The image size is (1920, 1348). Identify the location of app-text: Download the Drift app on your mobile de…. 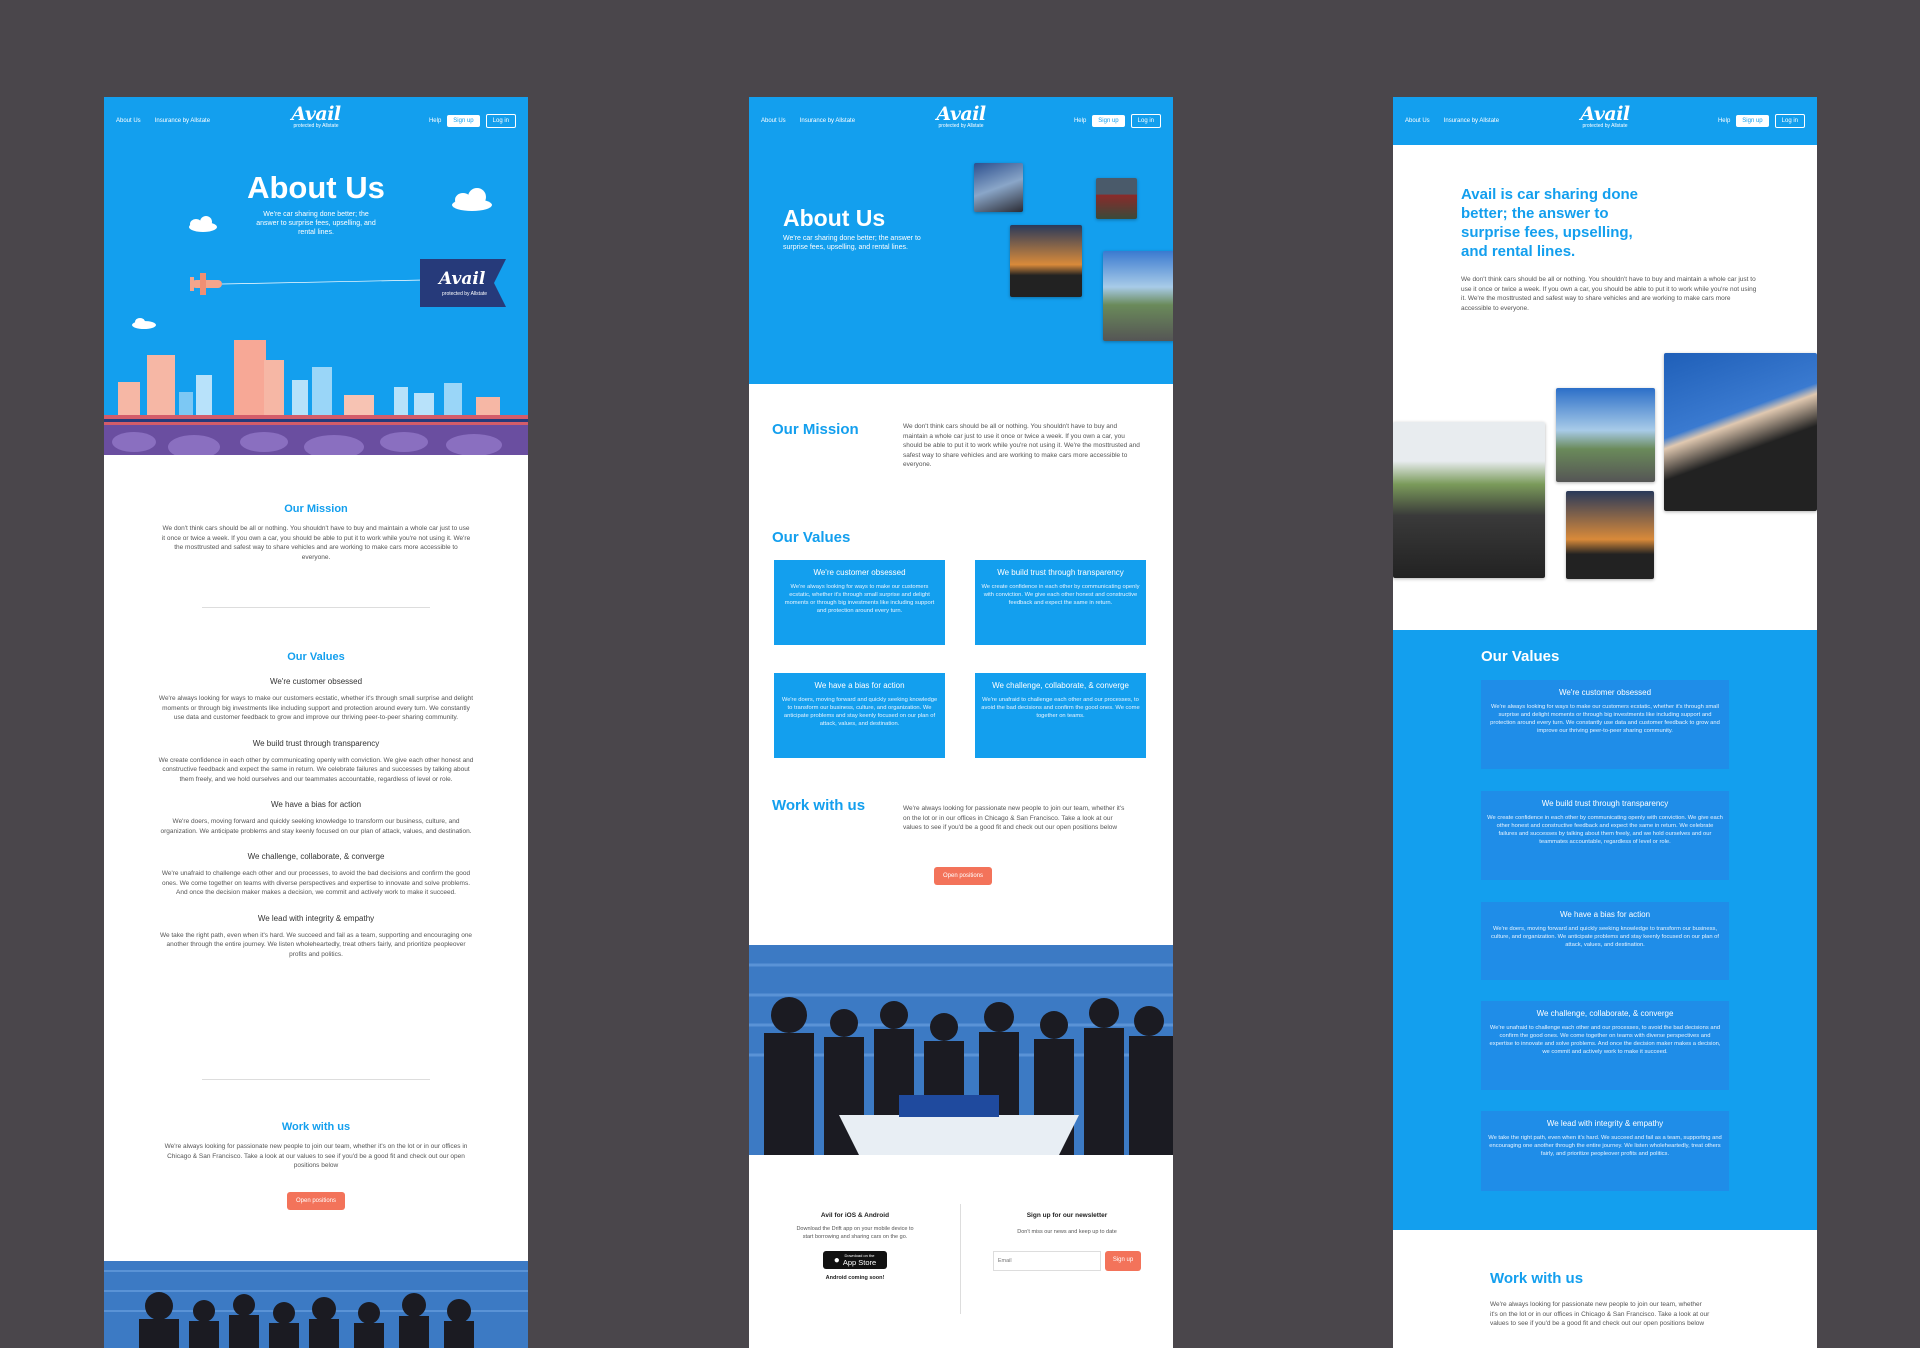
(855, 1233).